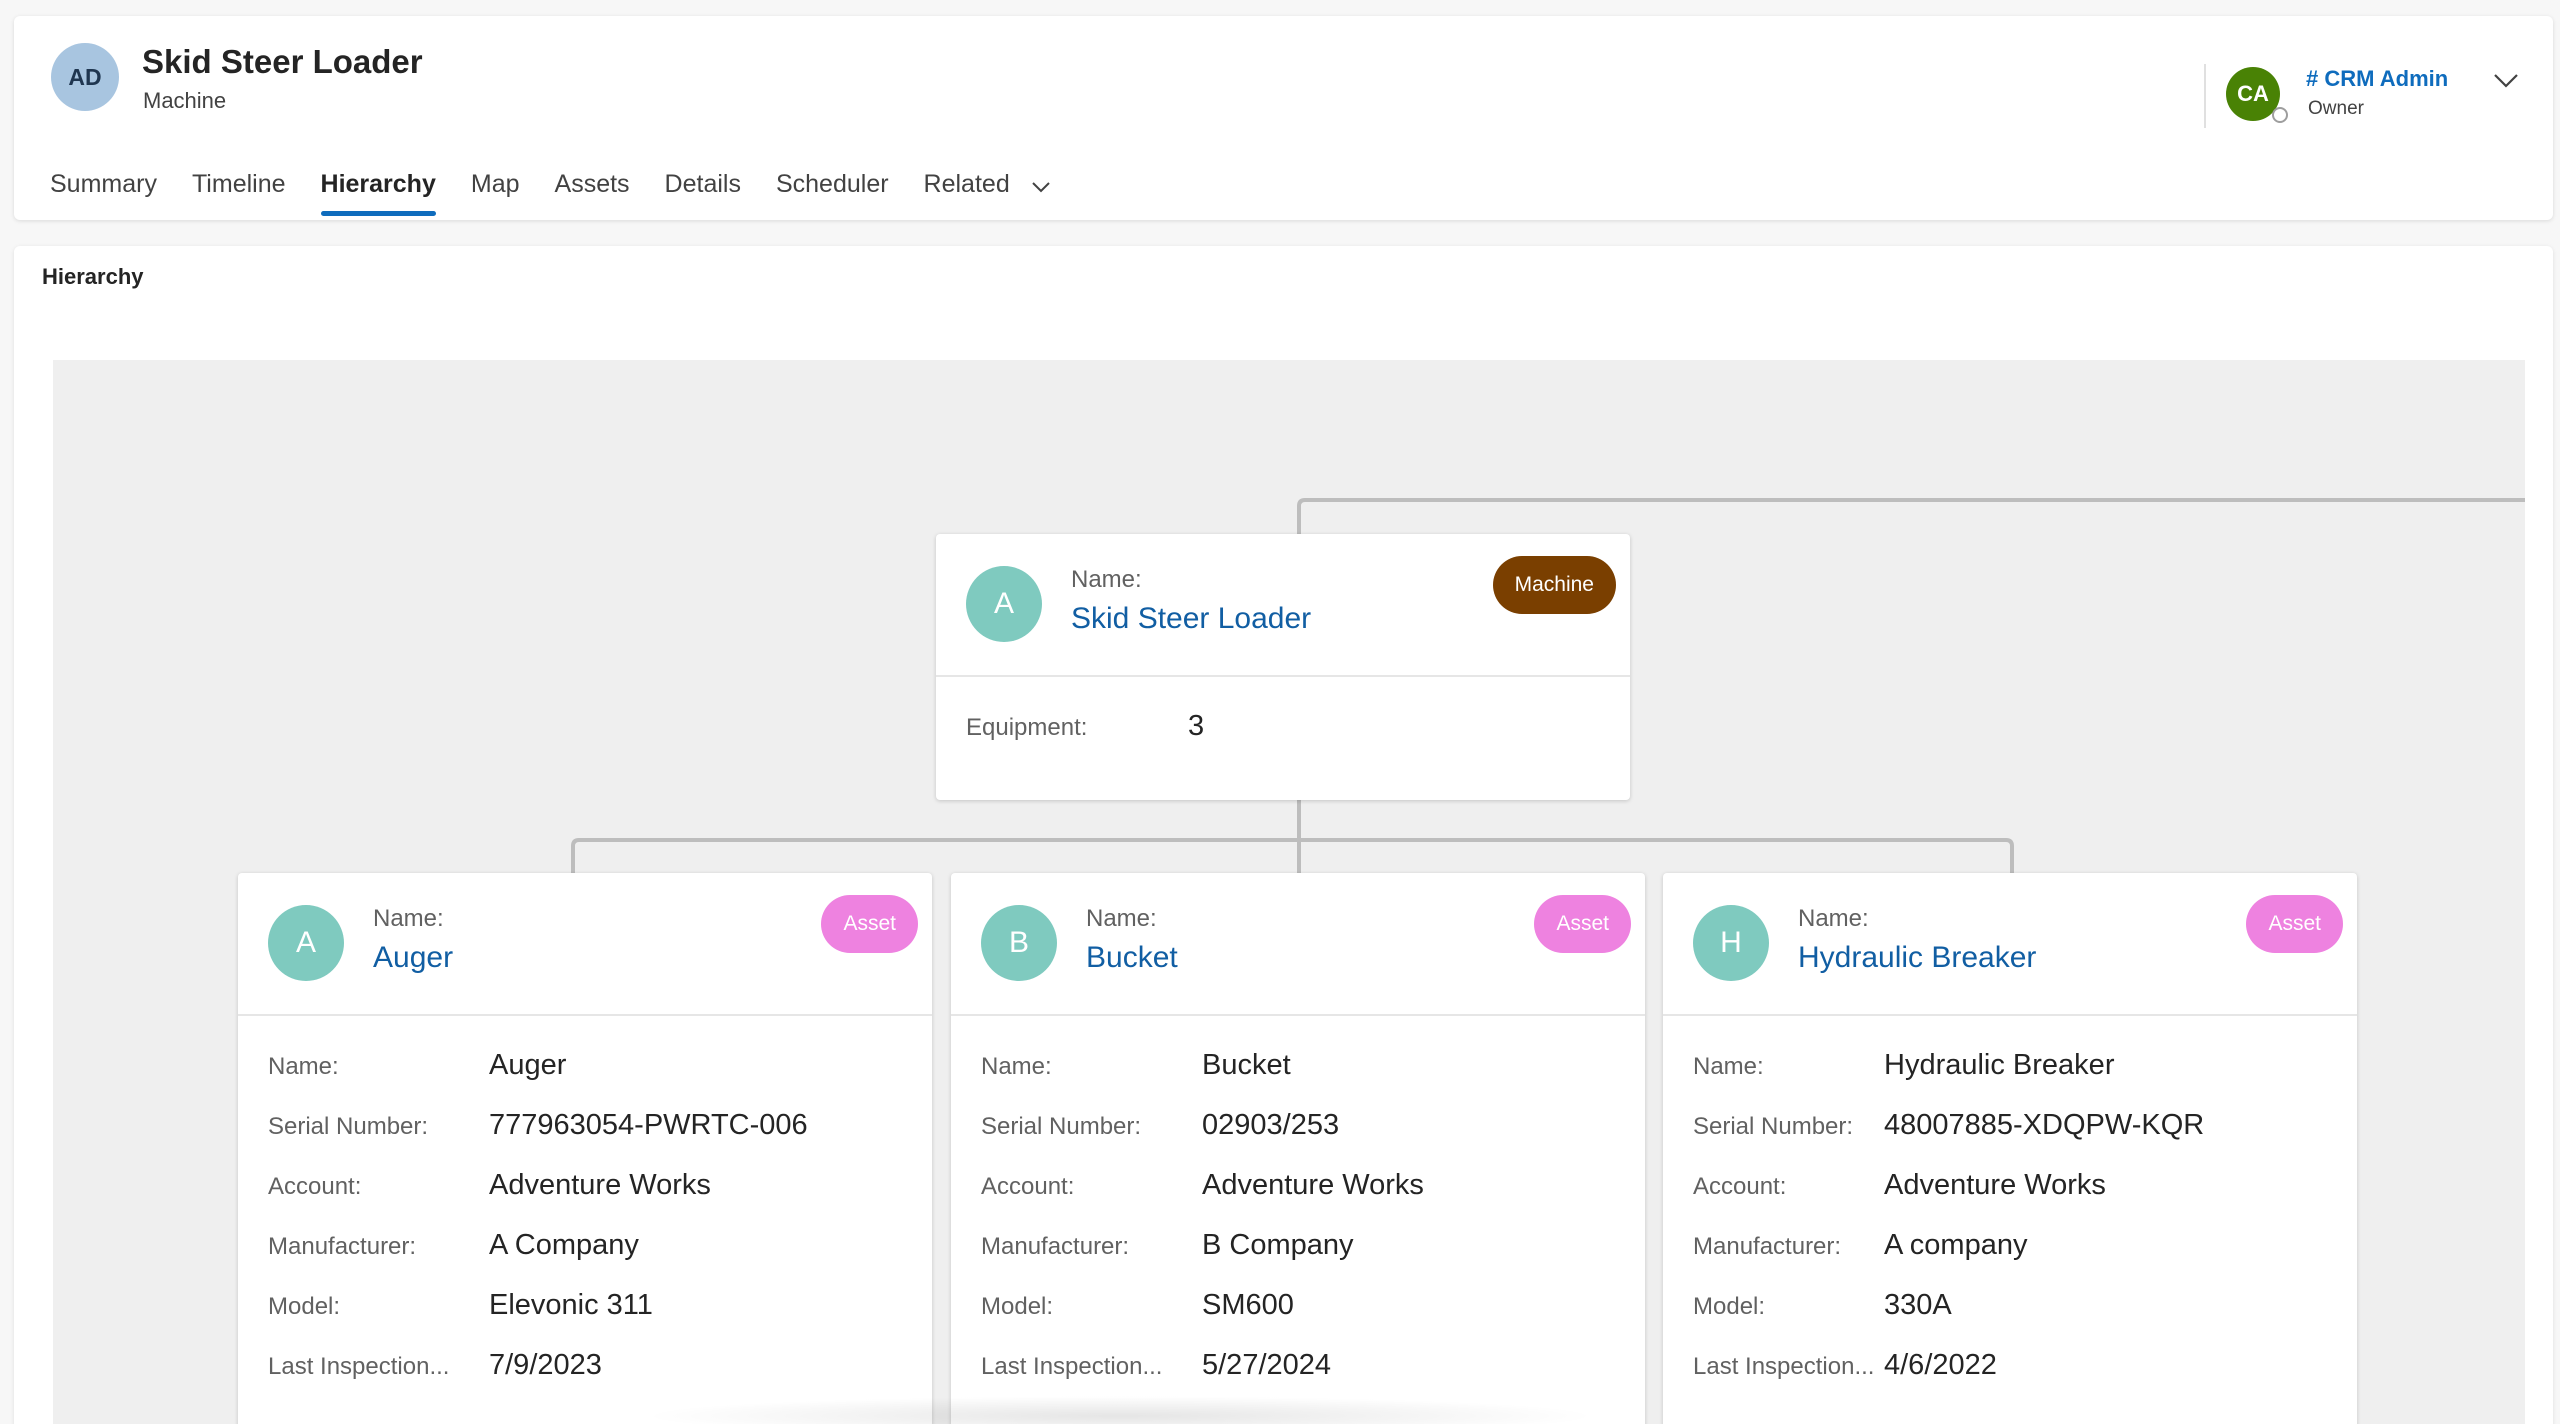 This screenshot has height=1424, width=2560. What do you see at coordinates (966, 184) in the screenshot?
I see `tab-label: Related` at bounding box center [966, 184].